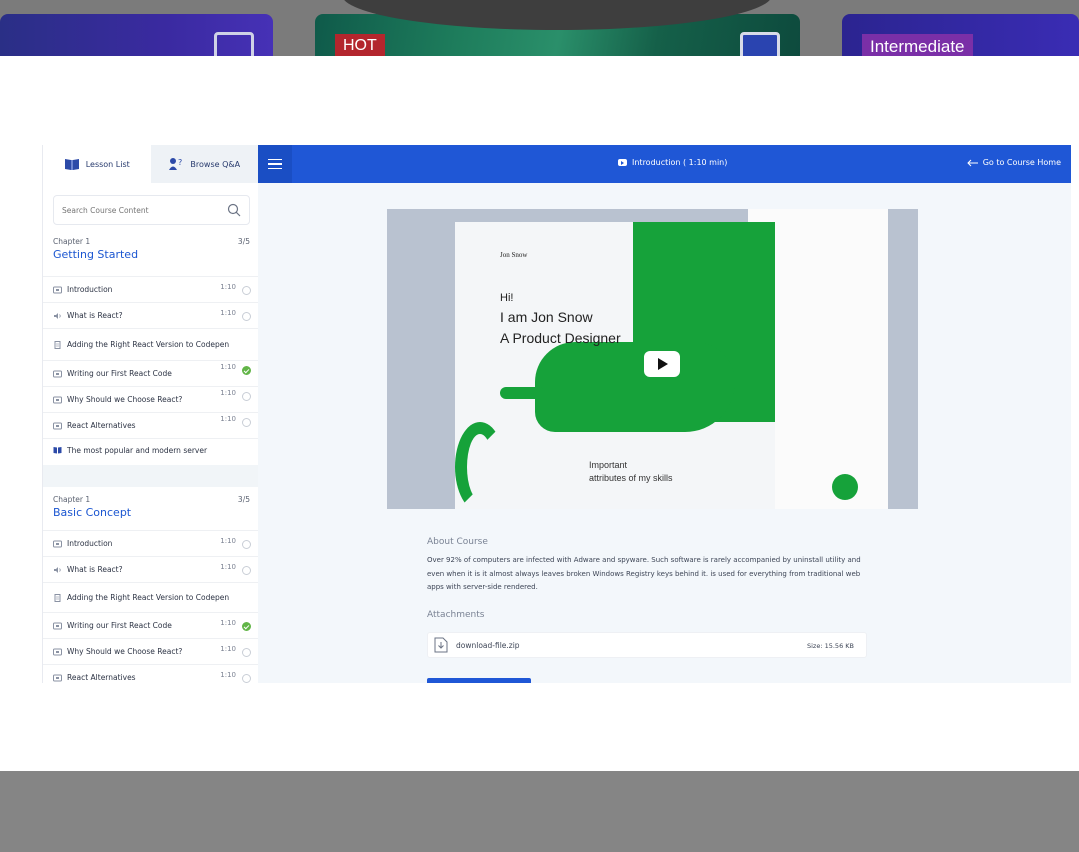 This screenshot has width=1079, height=852. What do you see at coordinates (441, 645) in the screenshot?
I see `download-file-icon` at bounding box center [441, 645].